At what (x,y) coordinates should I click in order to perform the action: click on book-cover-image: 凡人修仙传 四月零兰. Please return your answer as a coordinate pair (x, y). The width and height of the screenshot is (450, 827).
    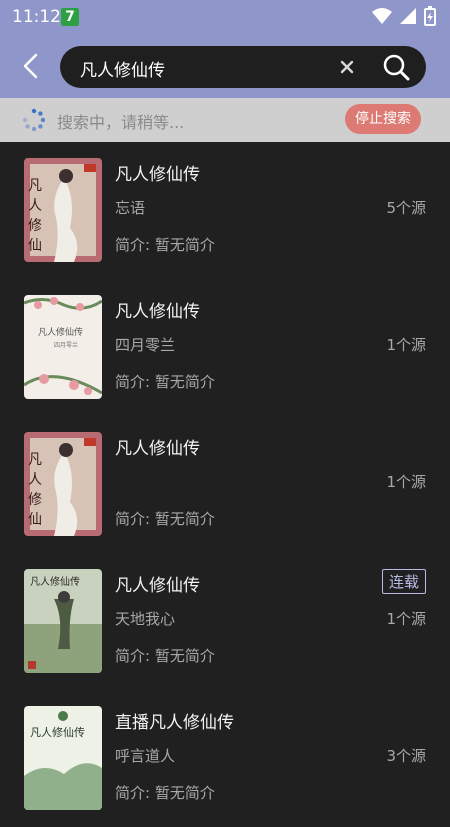
    Looking at the image, I should click on (63, 347).